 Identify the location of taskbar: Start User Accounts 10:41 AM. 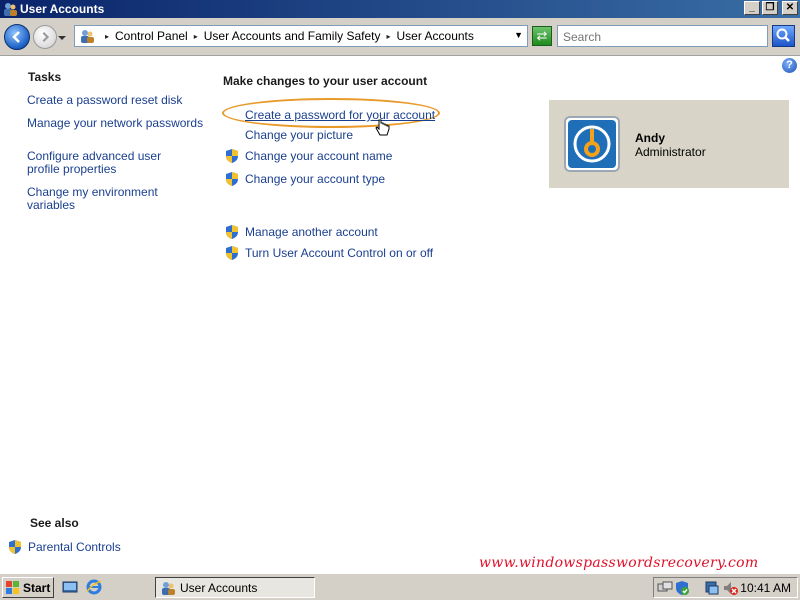
(400, 586).